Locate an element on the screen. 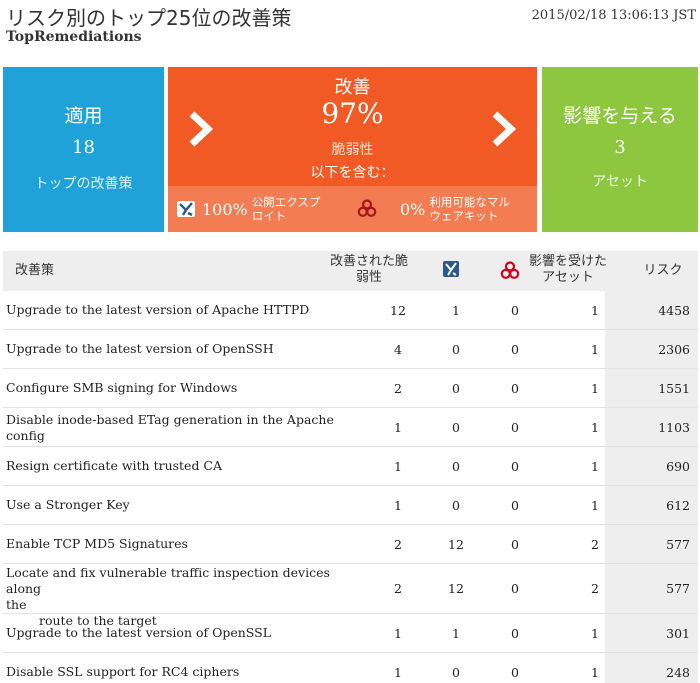  apply-tile-label: トップの改善策 is located at coordinates (83, 184).